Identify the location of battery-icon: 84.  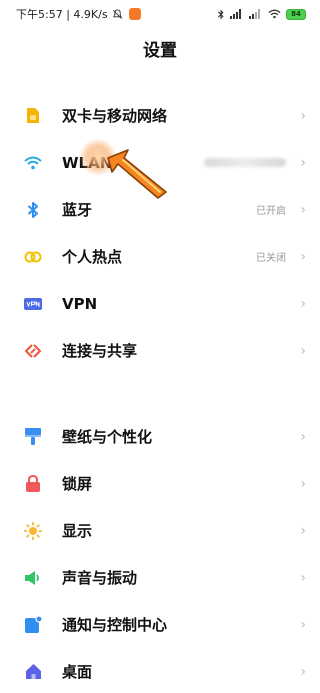
(296, 14).